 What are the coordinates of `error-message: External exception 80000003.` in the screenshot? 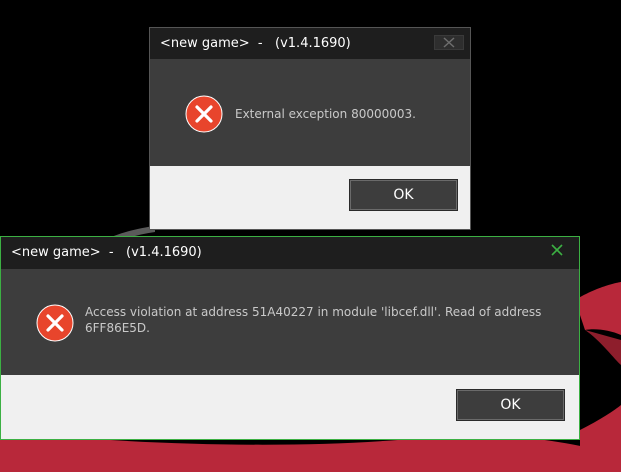 It's located at (325, 114).